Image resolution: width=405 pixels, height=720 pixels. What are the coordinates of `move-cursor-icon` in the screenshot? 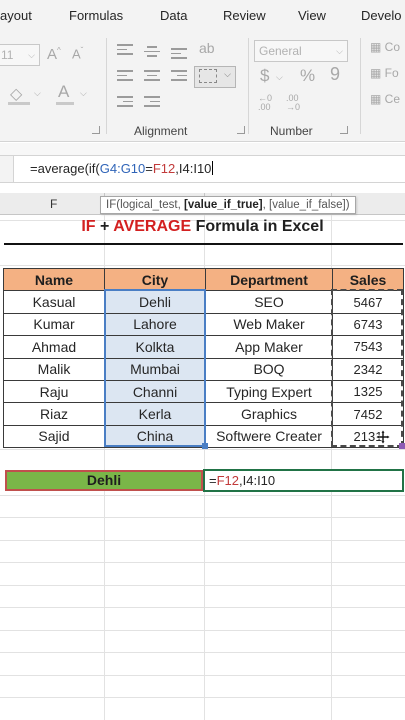 It's located at (383, 437).